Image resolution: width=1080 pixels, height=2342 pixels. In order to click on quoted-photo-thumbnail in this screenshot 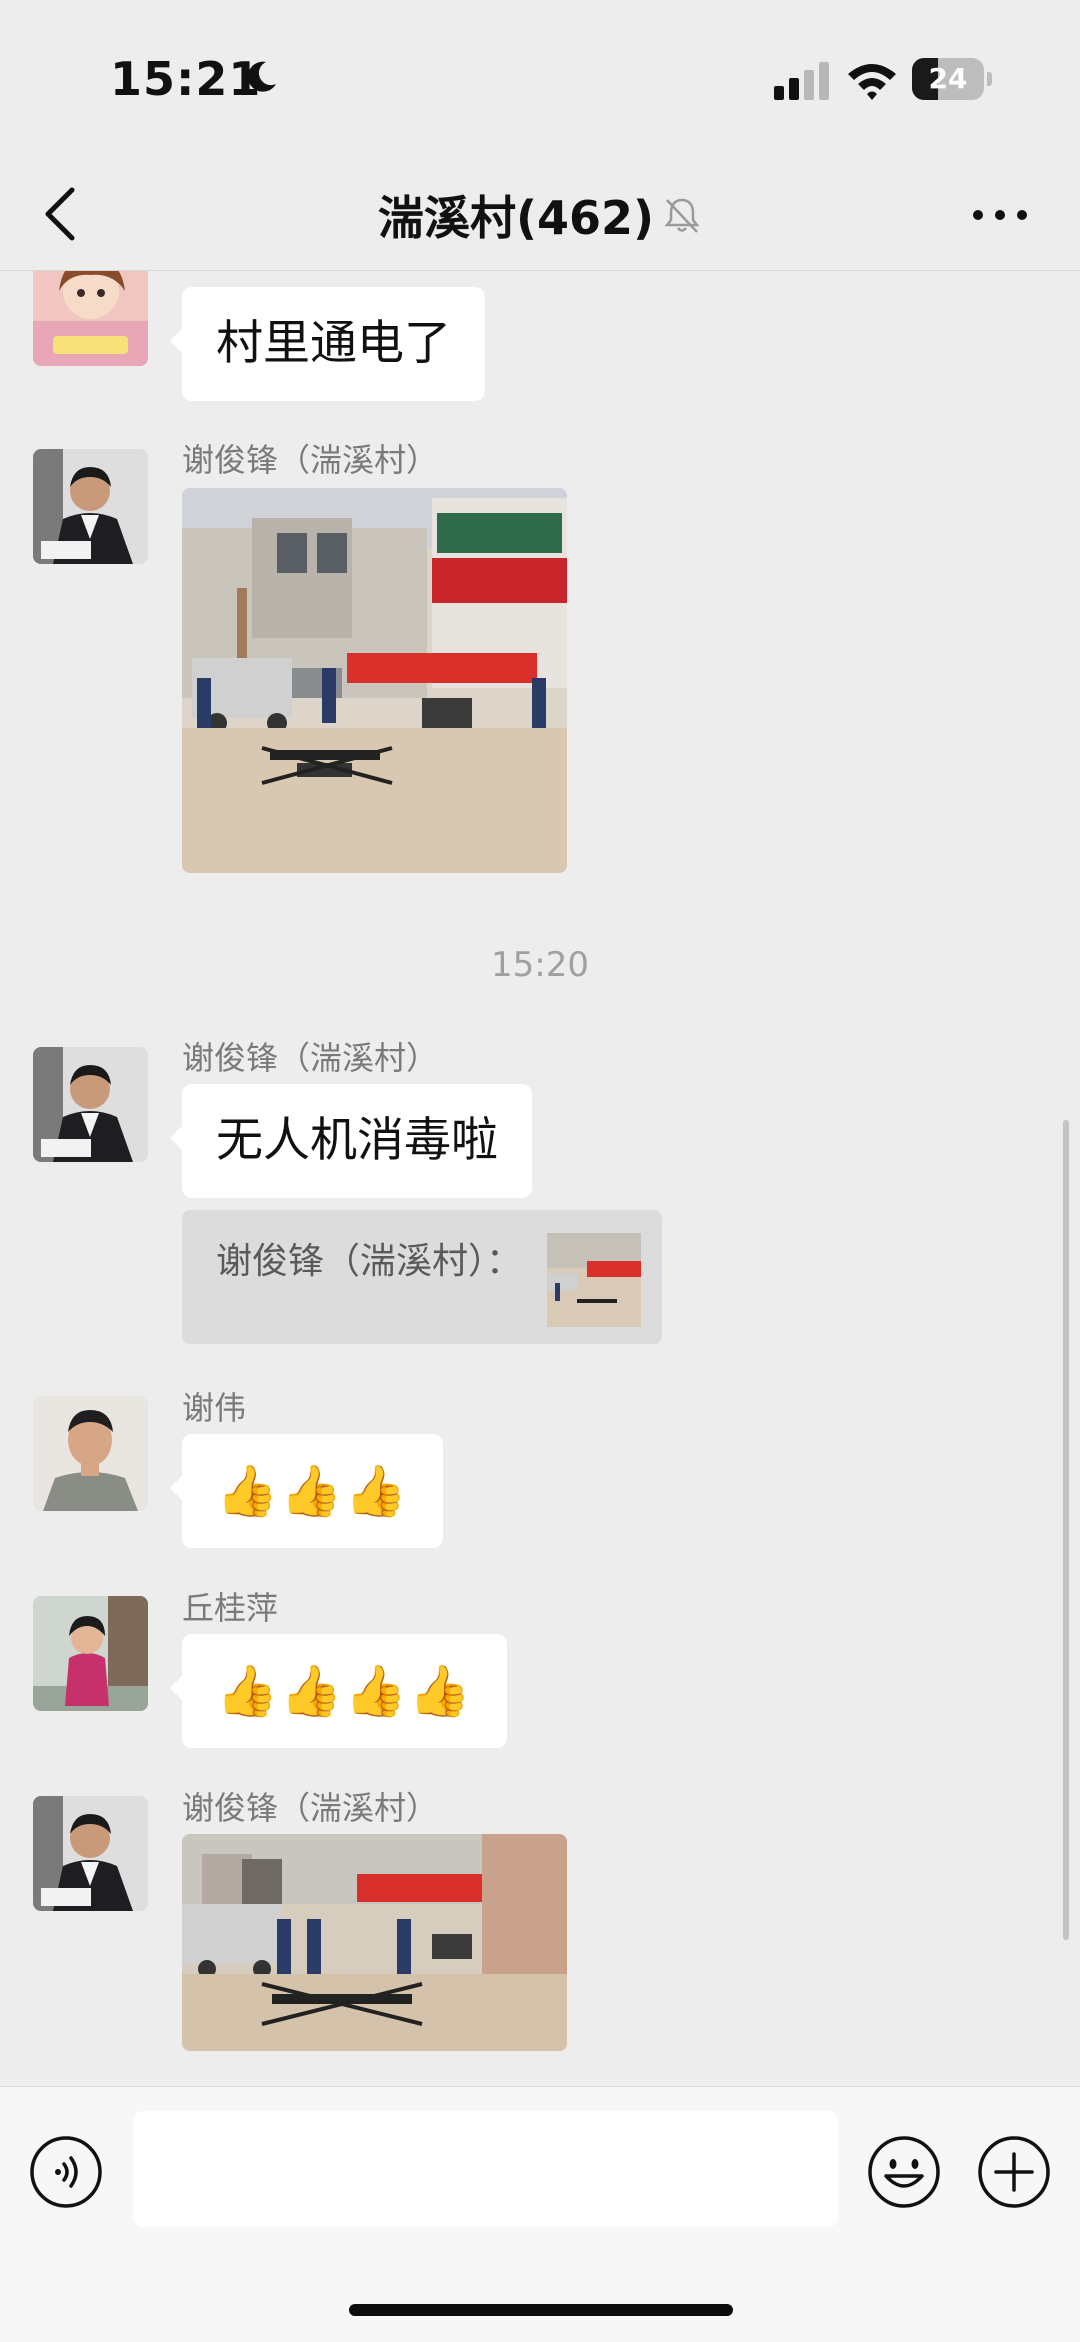, I will do `click(594, 1280)`.